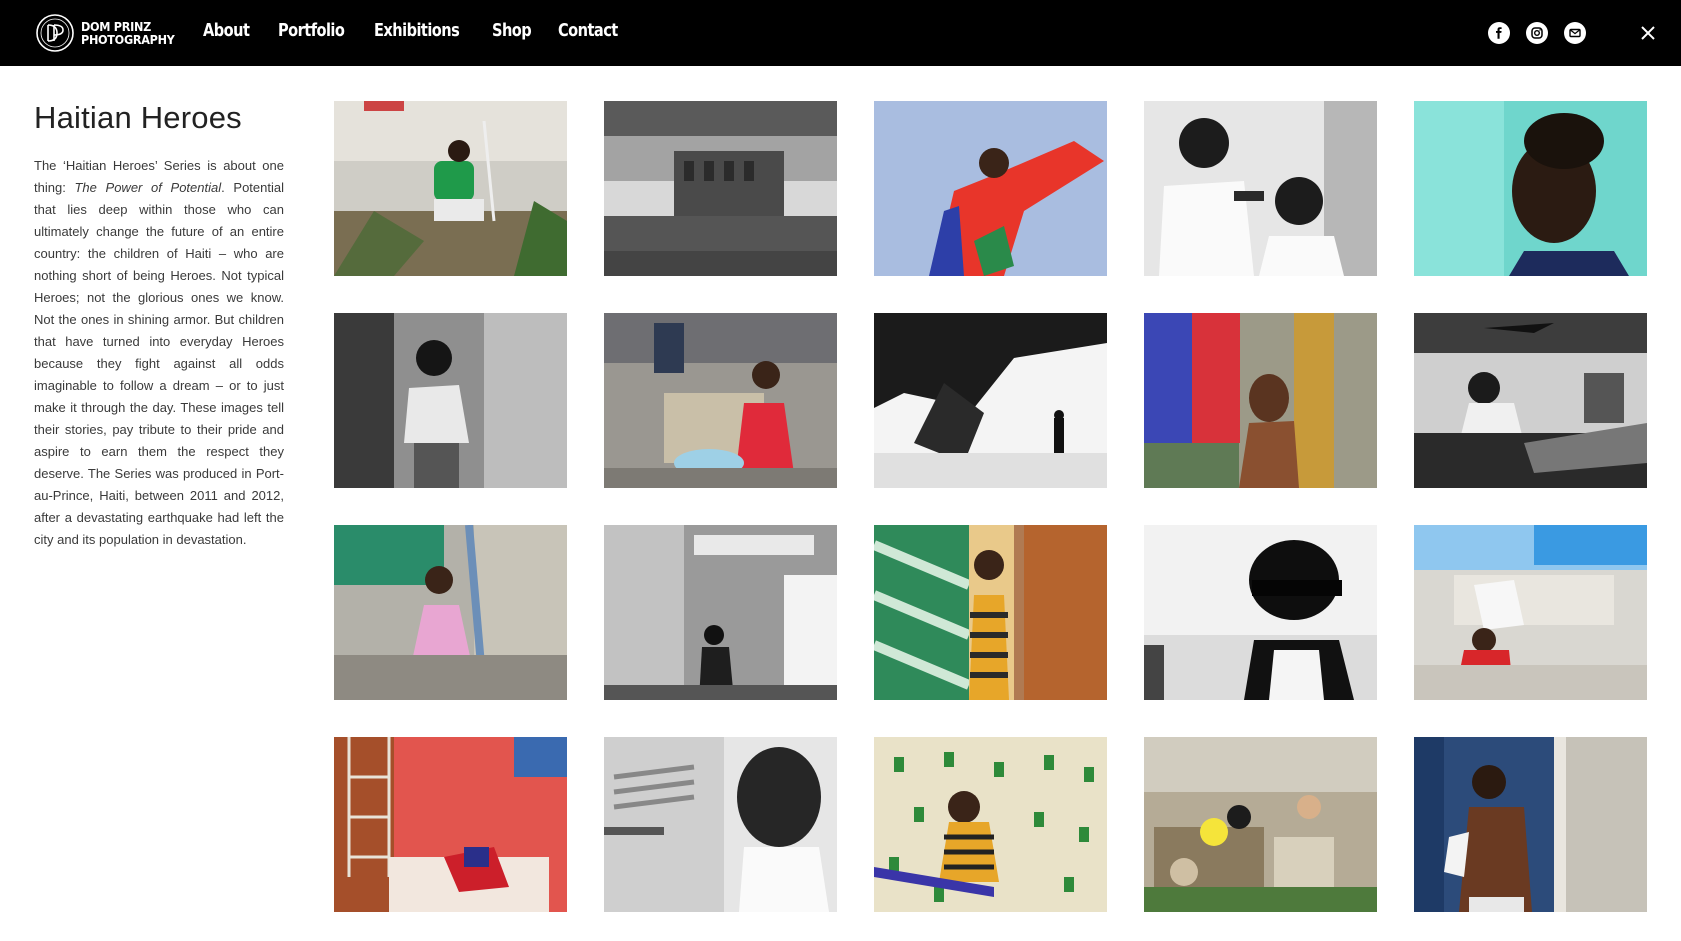 The width and height of the screenshot is (1681, 941). What do you see at coordinates (512, 31) in the screenshot?
I see `nav-link-shop: Shop` at bounding box center [512, 31].